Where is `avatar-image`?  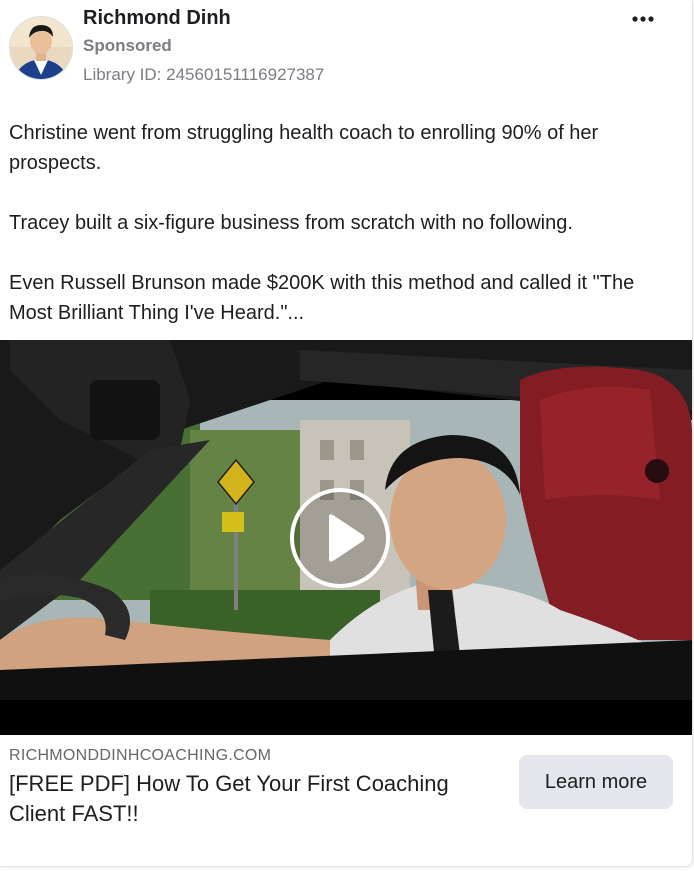 avatar-image is located at coordinates (41, 48).